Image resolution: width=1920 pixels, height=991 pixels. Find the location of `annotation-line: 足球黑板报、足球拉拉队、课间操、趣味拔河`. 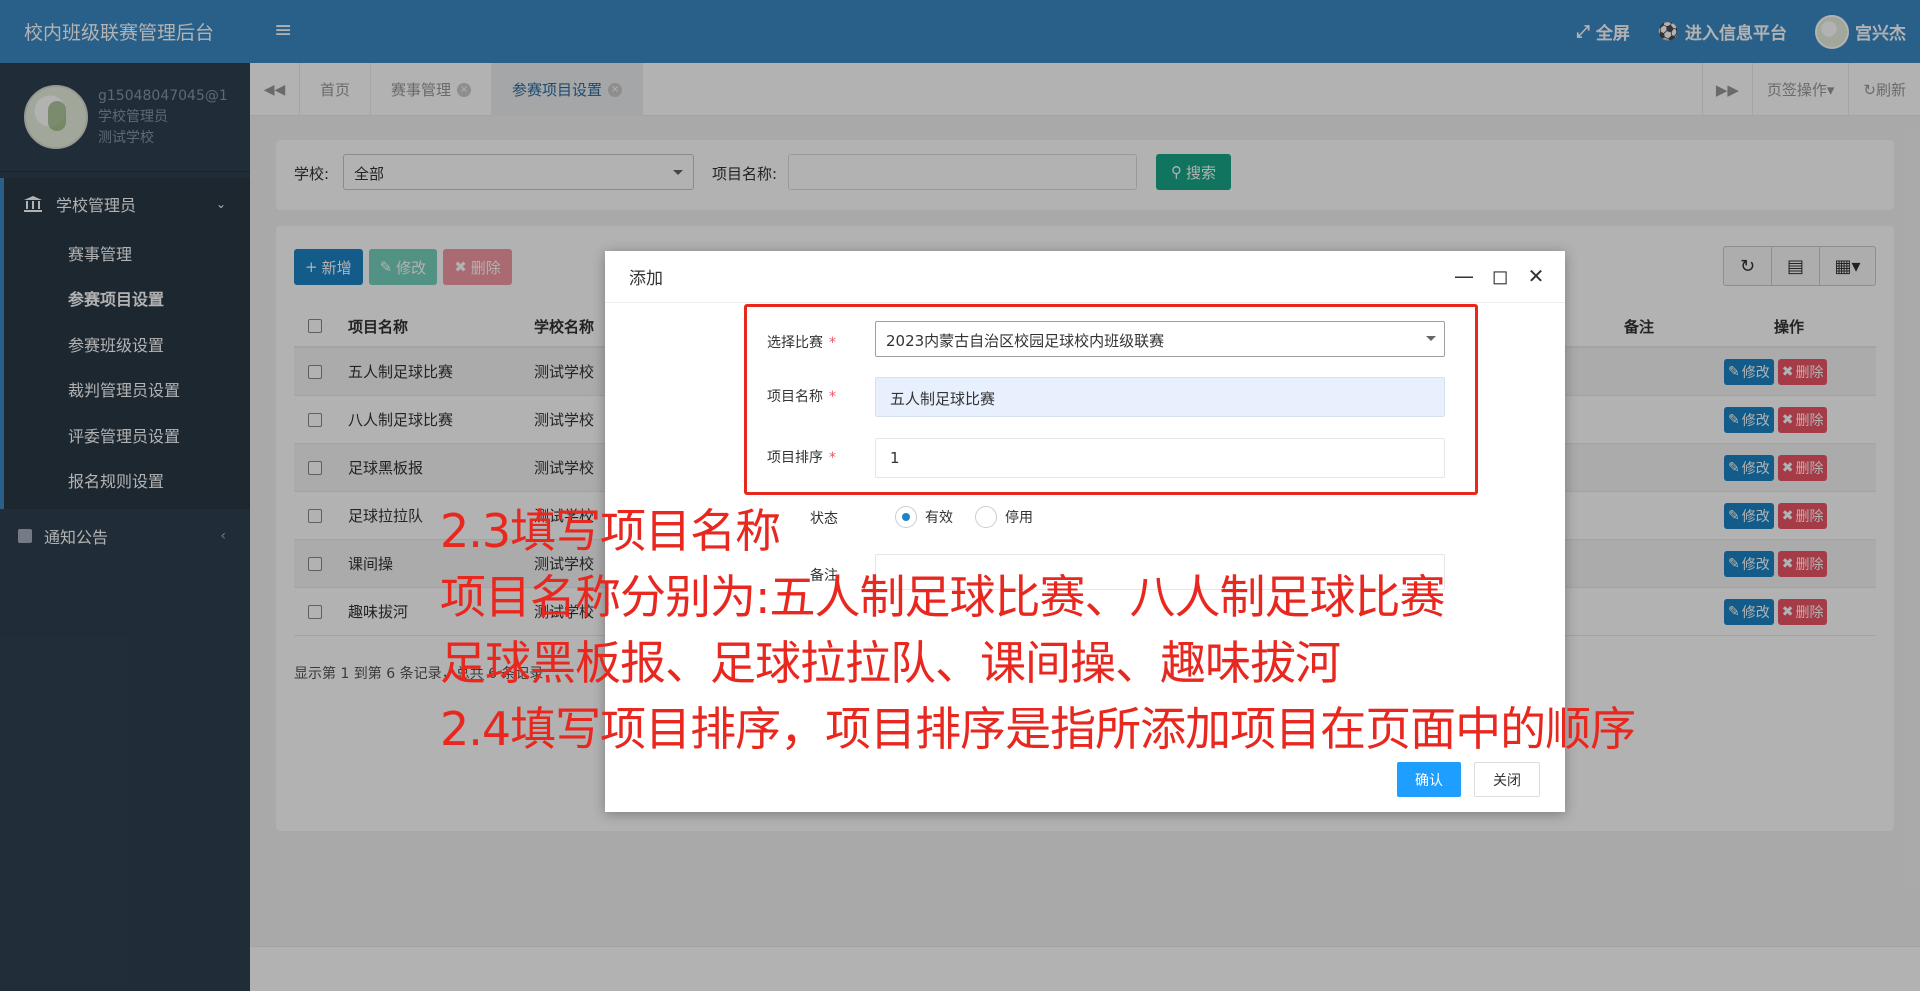

annotation-line: 足球黑板报、足球拉拉队、课间操、趣味拔河 is located at coordinates (890, 663).